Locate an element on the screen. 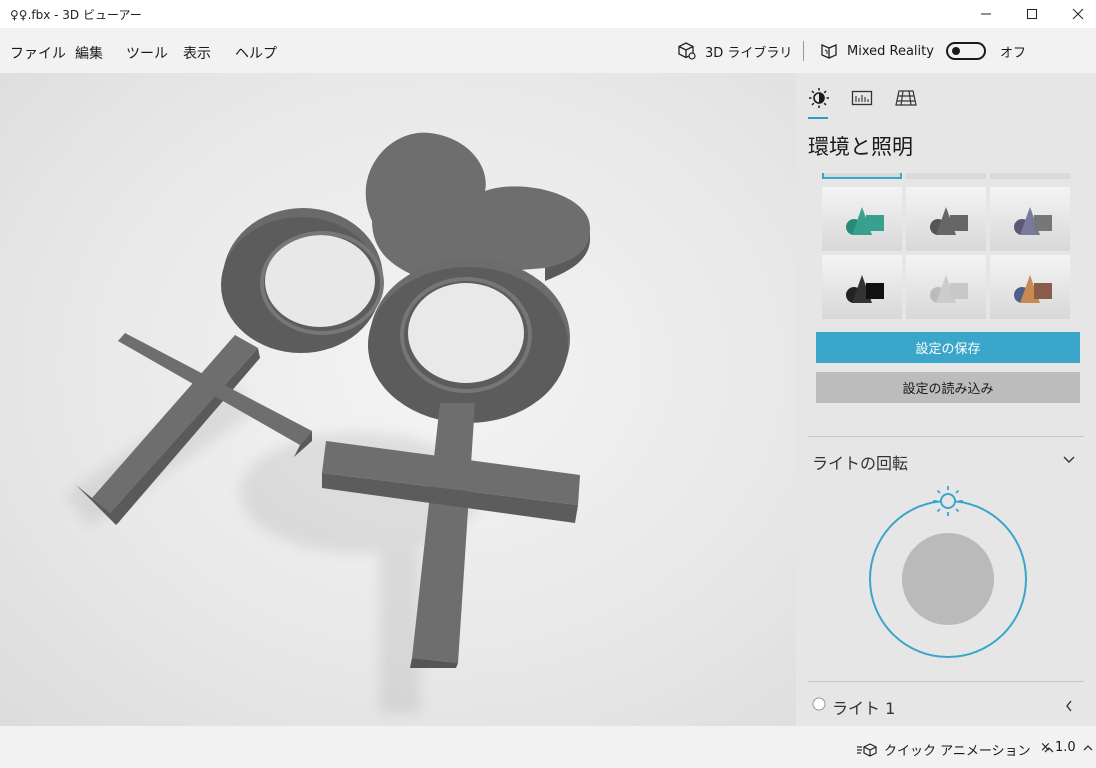 This screenshot has width=1096, height=768. minimize-icon is located at coordinates (986, 14).